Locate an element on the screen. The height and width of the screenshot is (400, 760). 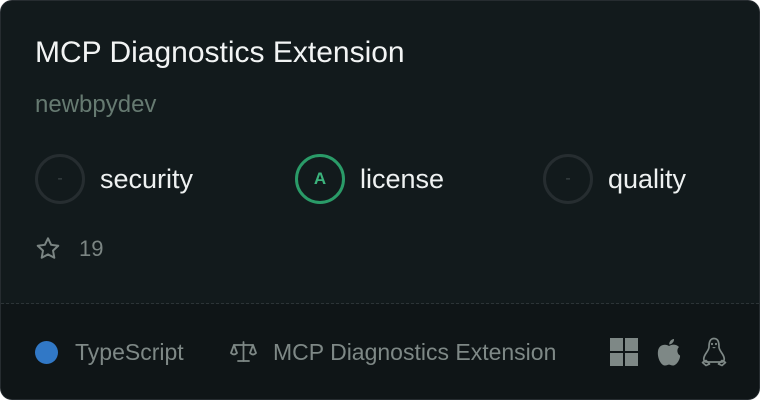
security-score: - security is located at coordinates (114, 179).